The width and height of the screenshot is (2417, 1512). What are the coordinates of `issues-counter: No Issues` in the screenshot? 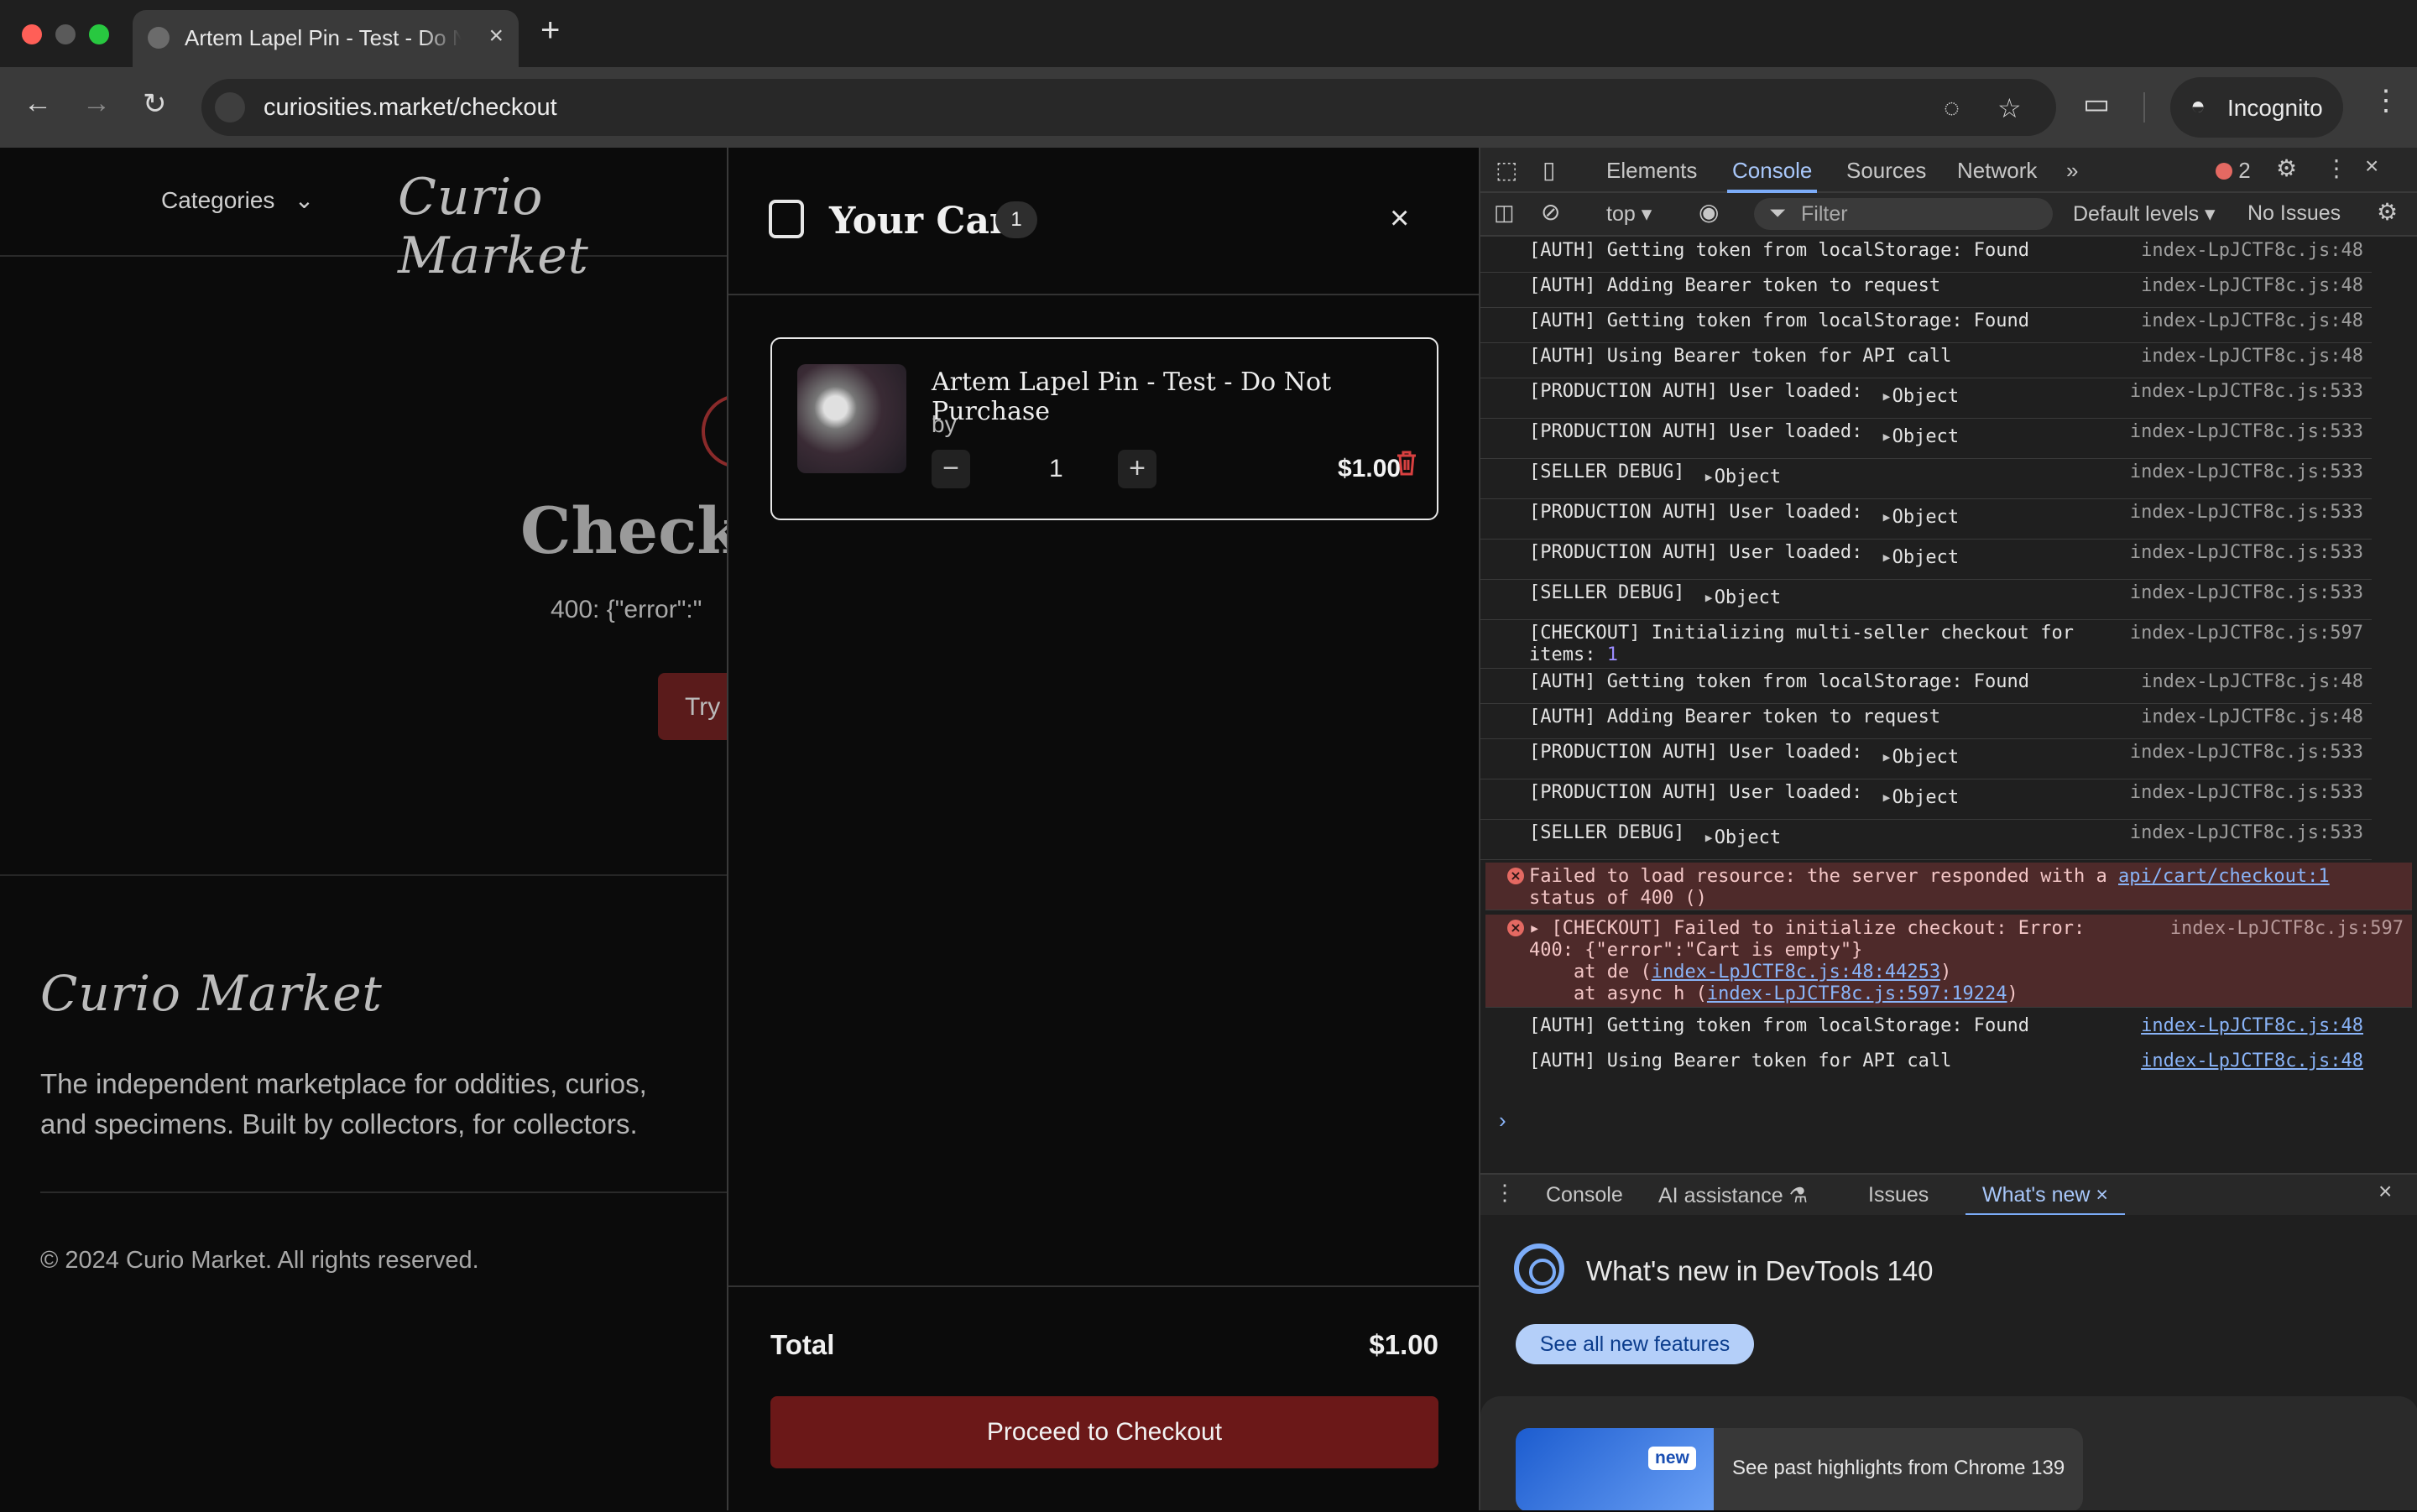 It's located at (2294, 213).